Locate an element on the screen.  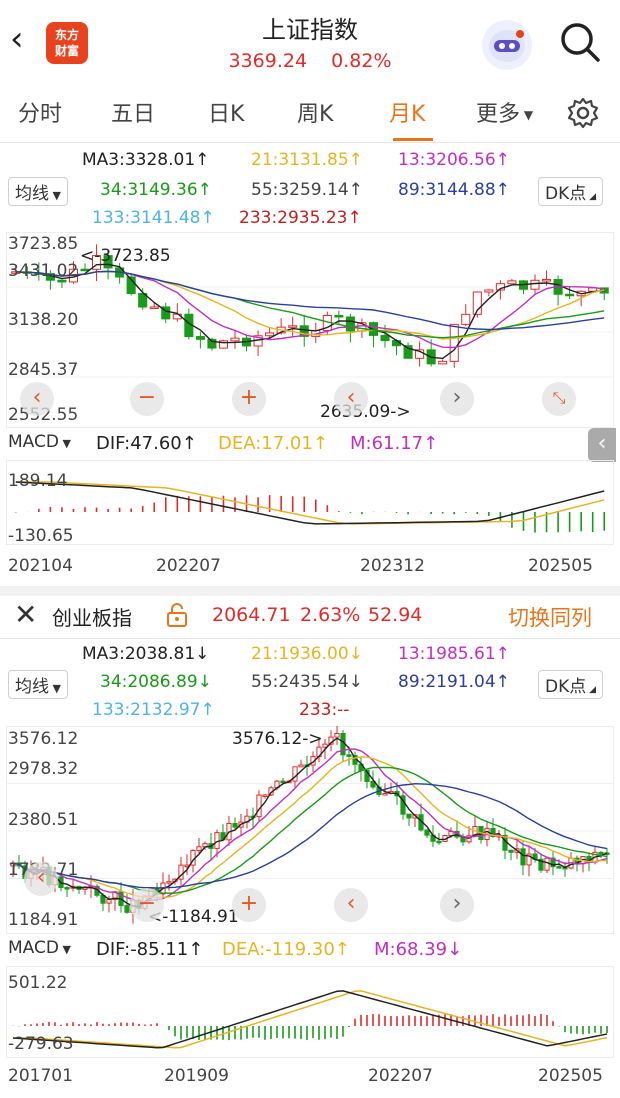
p1-macd-chart is located at coordinates (310, 502).